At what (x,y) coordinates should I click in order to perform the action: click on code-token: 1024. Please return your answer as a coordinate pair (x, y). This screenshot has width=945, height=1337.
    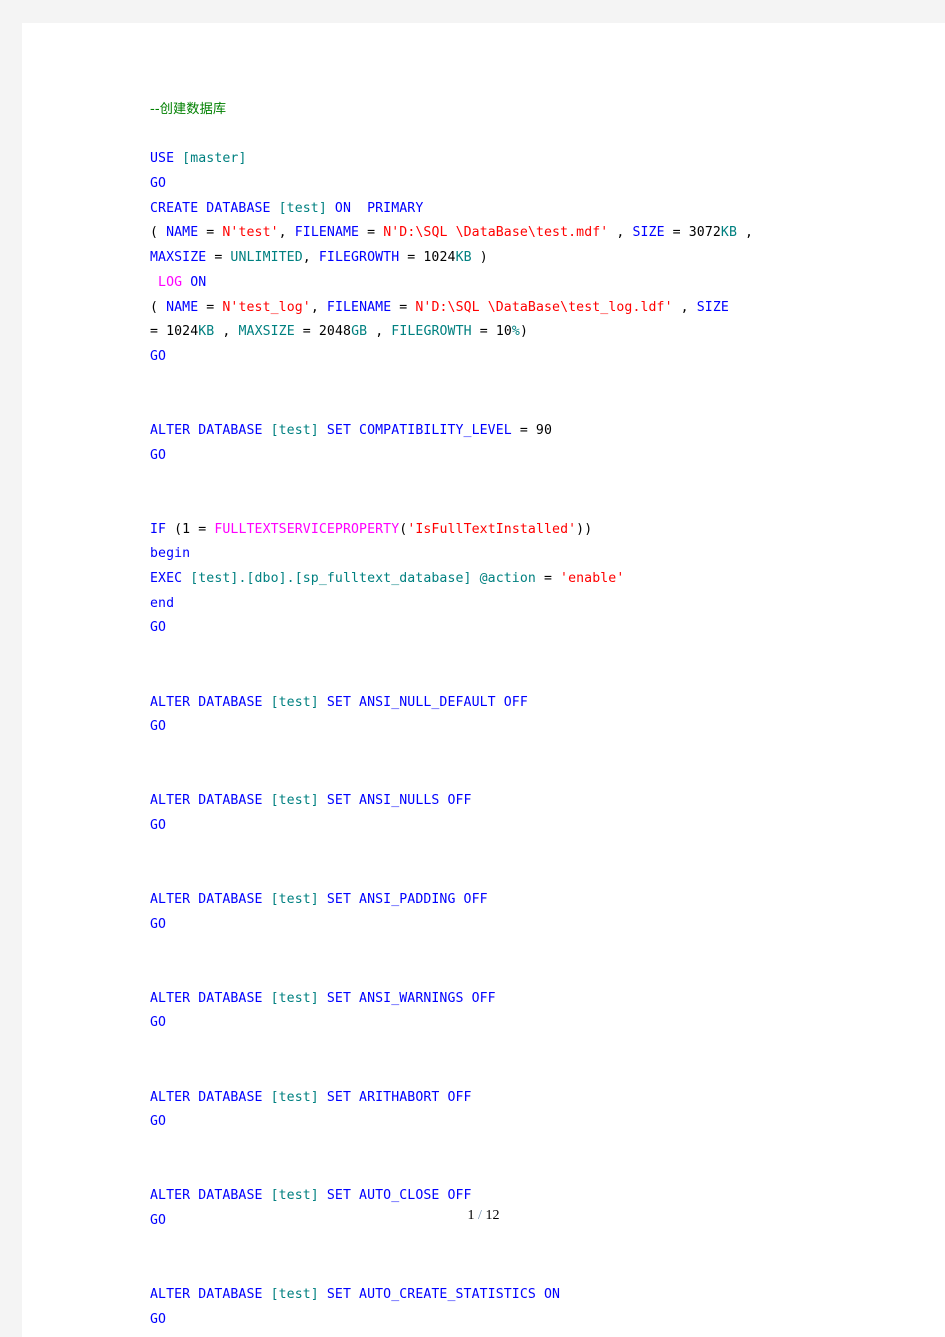
    Looking at the image, I should click on (439, 258).